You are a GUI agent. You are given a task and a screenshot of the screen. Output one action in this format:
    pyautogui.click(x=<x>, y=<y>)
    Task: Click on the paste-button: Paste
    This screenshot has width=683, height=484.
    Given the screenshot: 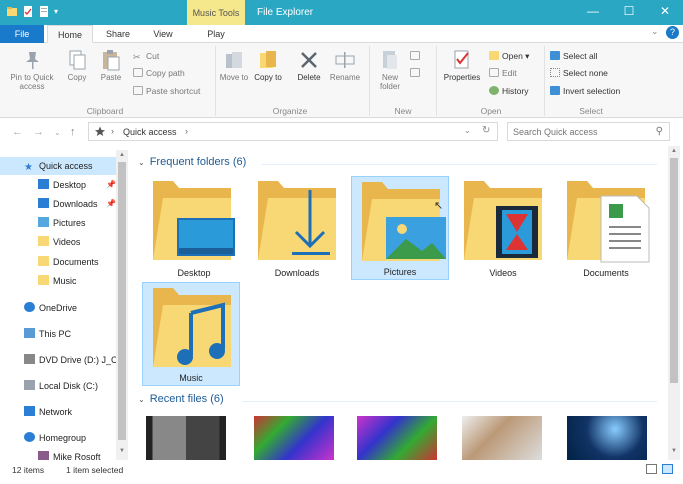 What is the action you would take?
    pyautogui.click(x=111, y=65)
    